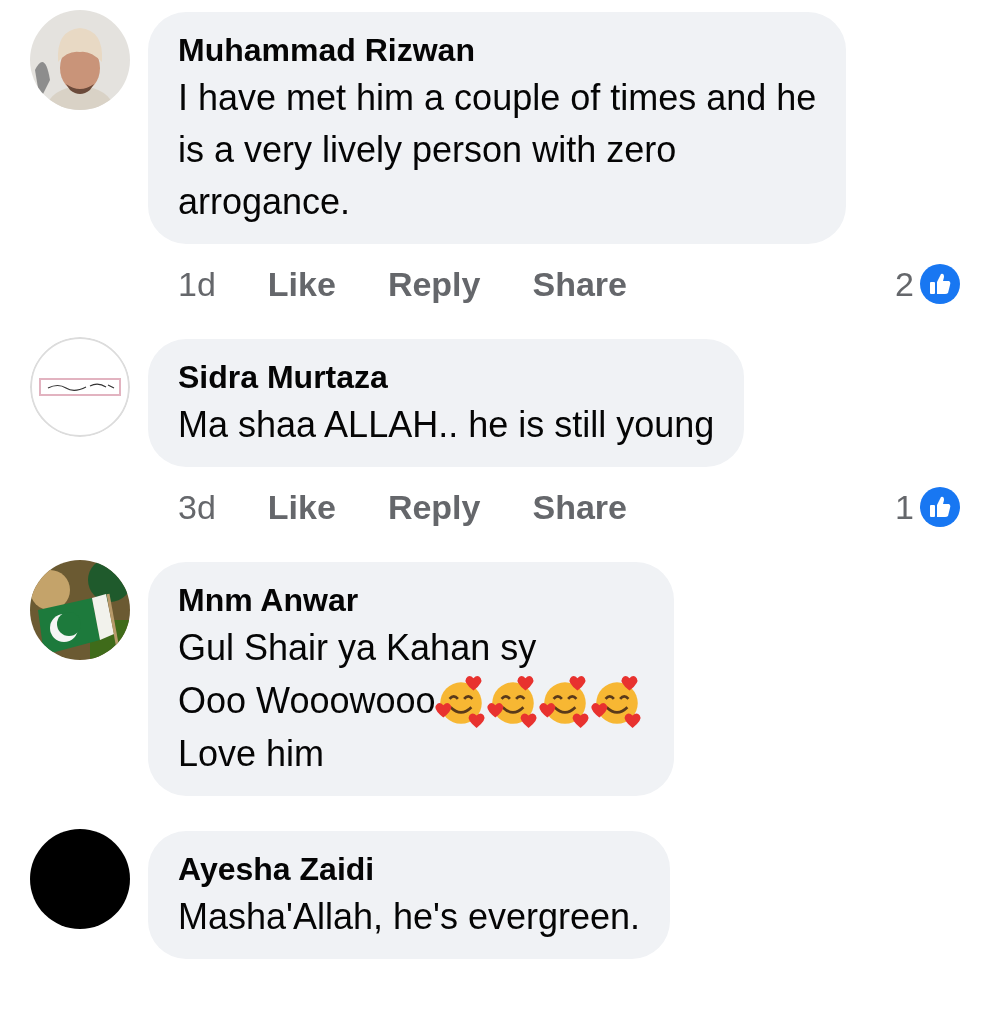 Image resolution: width=991 pixels, height=1024 pixels. I want to click on comment-text: I have met him a couple of times and he, so click(497, 98).